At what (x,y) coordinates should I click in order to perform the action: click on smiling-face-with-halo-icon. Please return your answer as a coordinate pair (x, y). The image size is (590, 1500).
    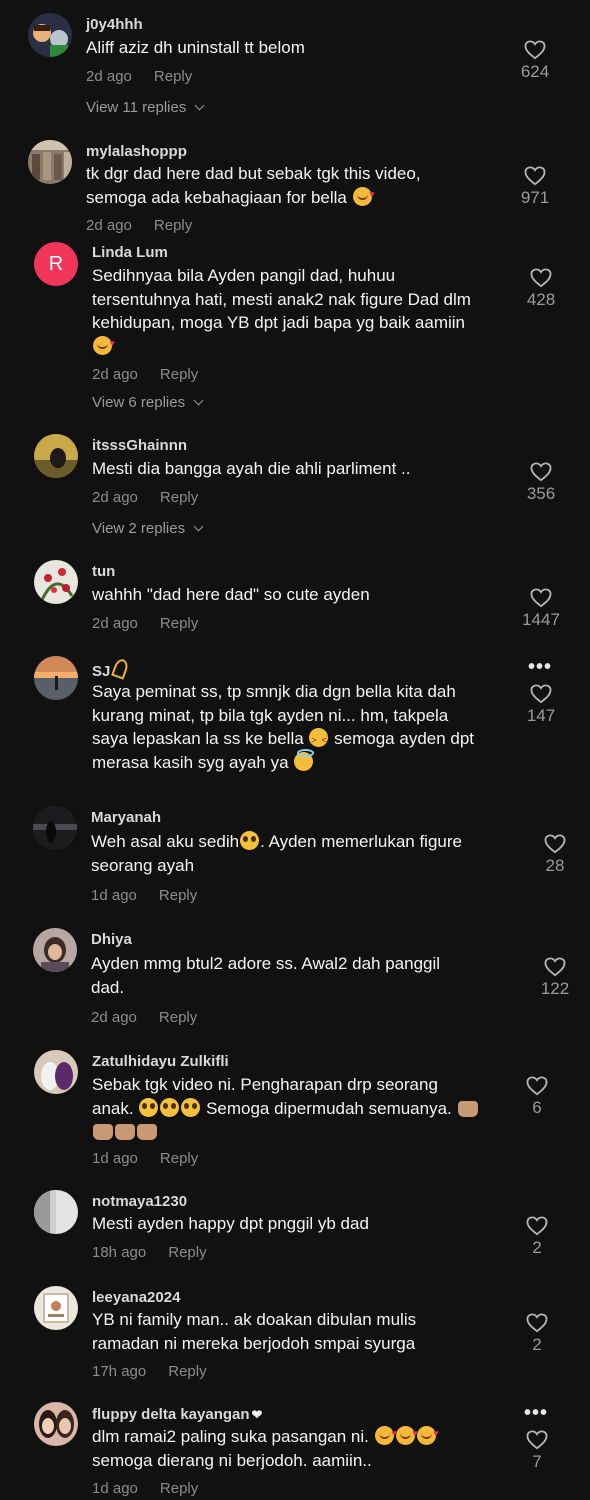
    Looking at the image, I should click on (304, 759).